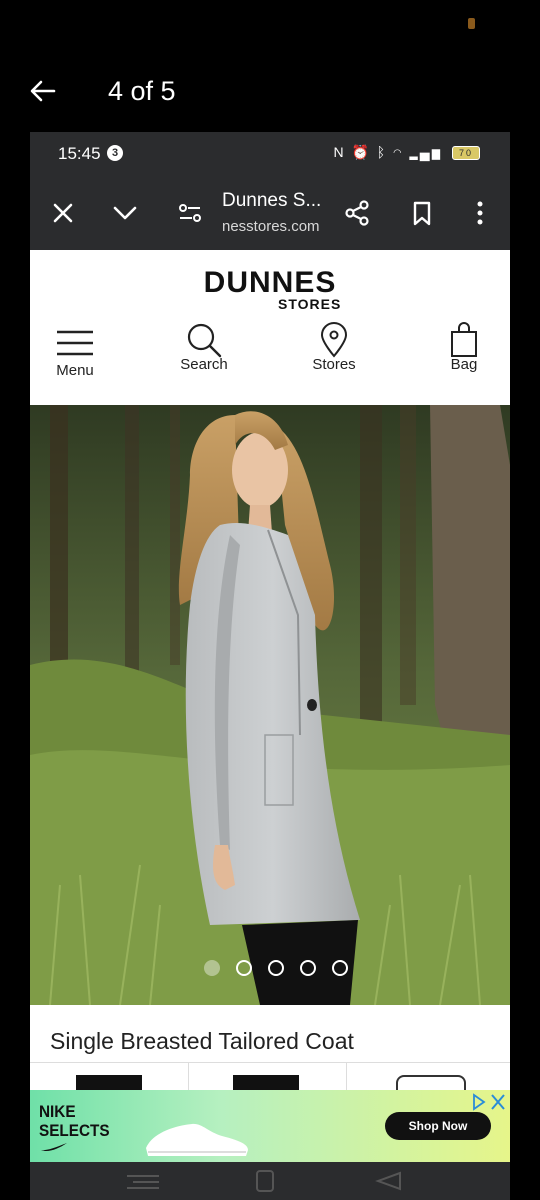  I want to click on notification-count-badge: 3, so click(115, 153).